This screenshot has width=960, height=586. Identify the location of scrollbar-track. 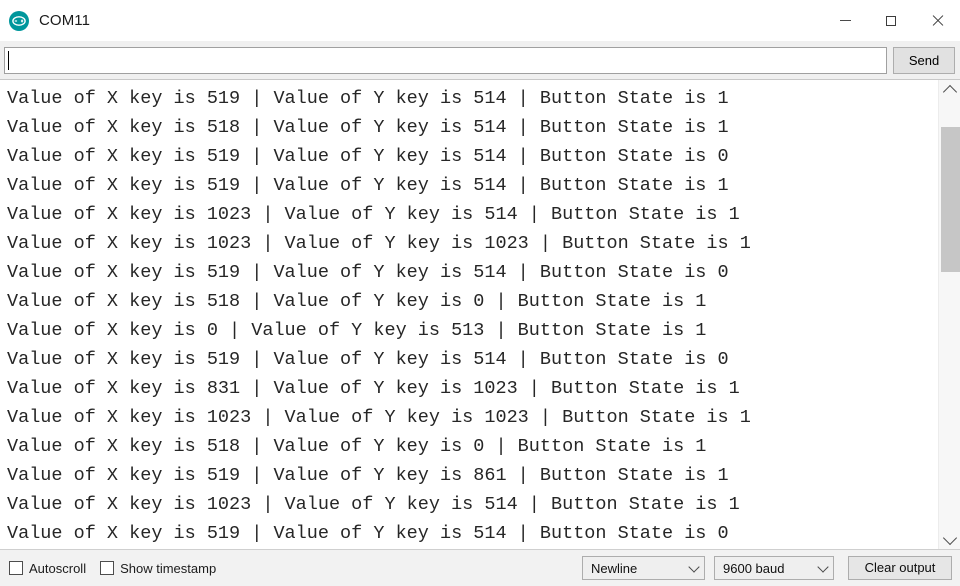
(949, 314).